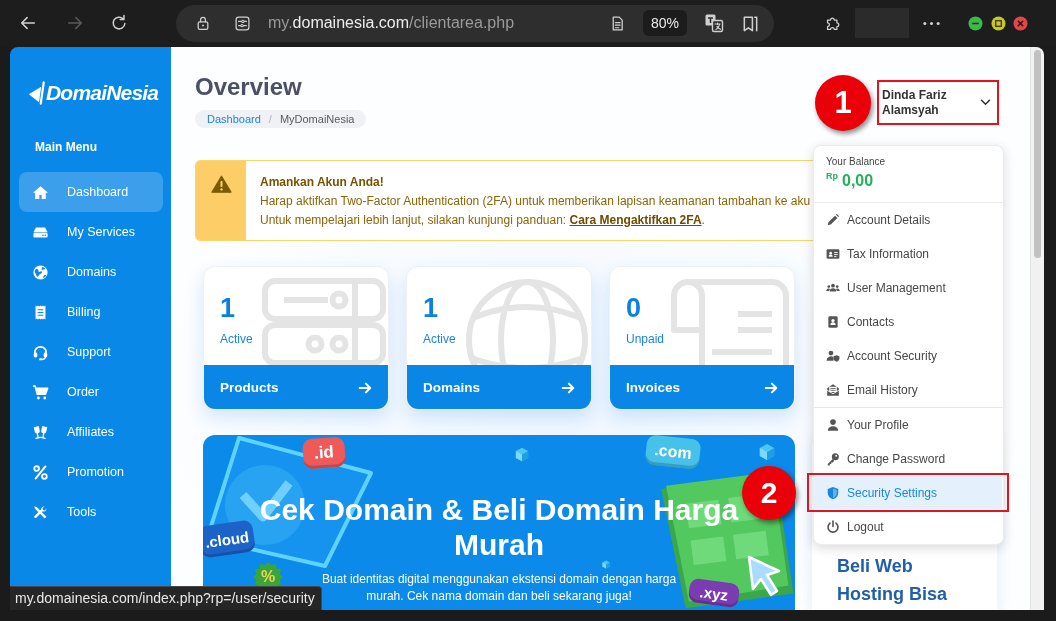 This screenshot has height=621, width=1056. What do you see at coordinates (908, 425) in the screenshot?
I see `dropdown-menu-item: Your Profile` at bounding box center [908, 425].